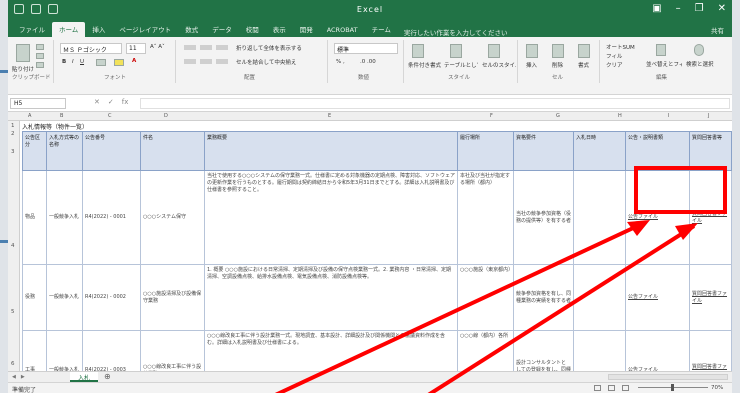 The image size is (740, 393). What do you see at coordinates (13, 312) in the screenshot?
I see `row-header: 5` at bounding box center [13, 312].